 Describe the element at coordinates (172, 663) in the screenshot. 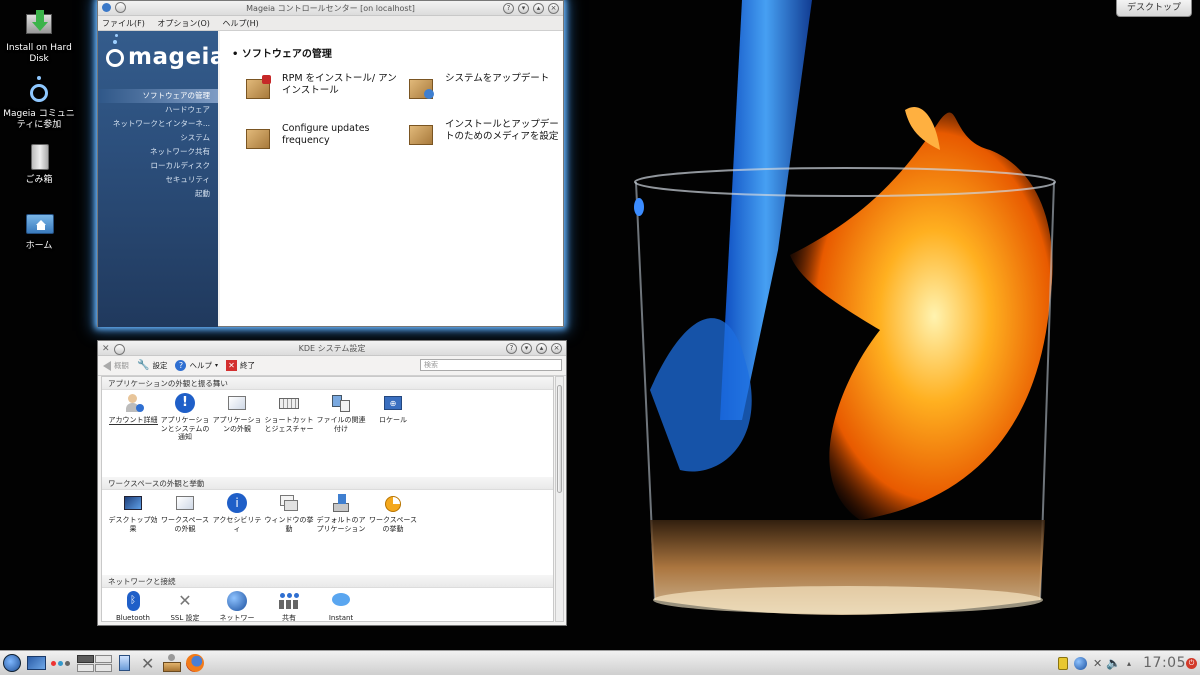

I see `task-control-center` at that location.